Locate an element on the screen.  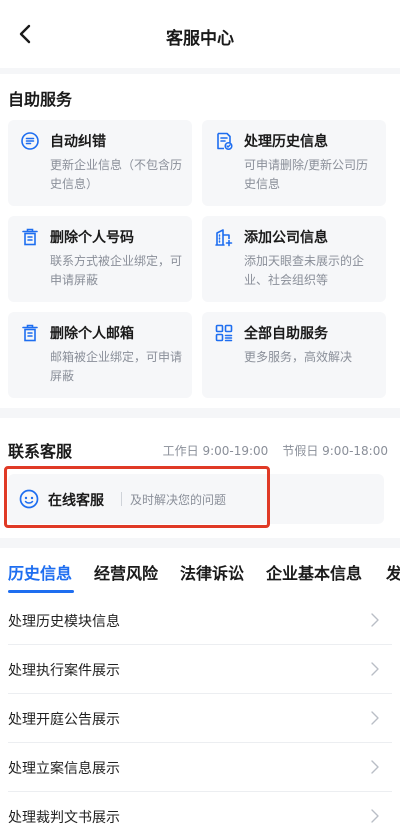
card-delete-email: 删除个人邮箱 邮箱被企业绑定，可申请屏蔽 is located at coordinates (100, 355).